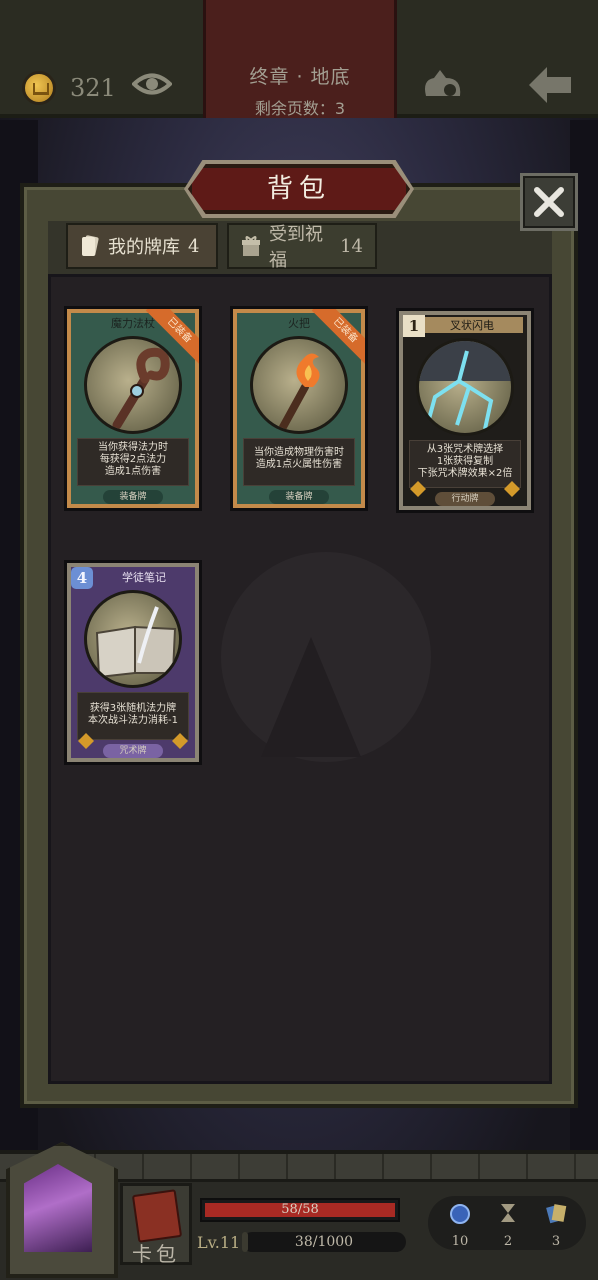  I want to click on card-cost: 1, so click(414, 326).